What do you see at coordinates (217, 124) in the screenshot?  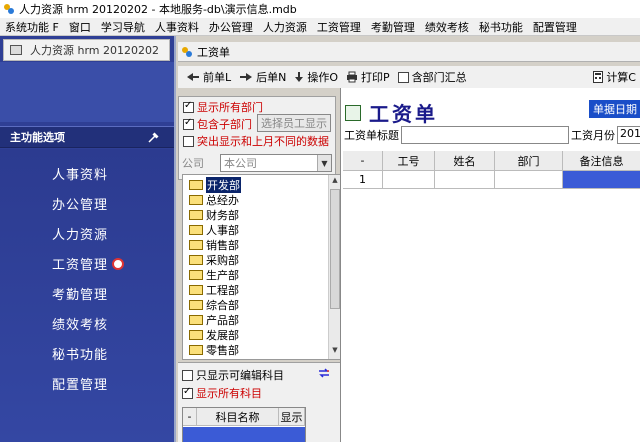 I see `include-sub-checkbox: 包含子部门` at bounding box center [217, 124].